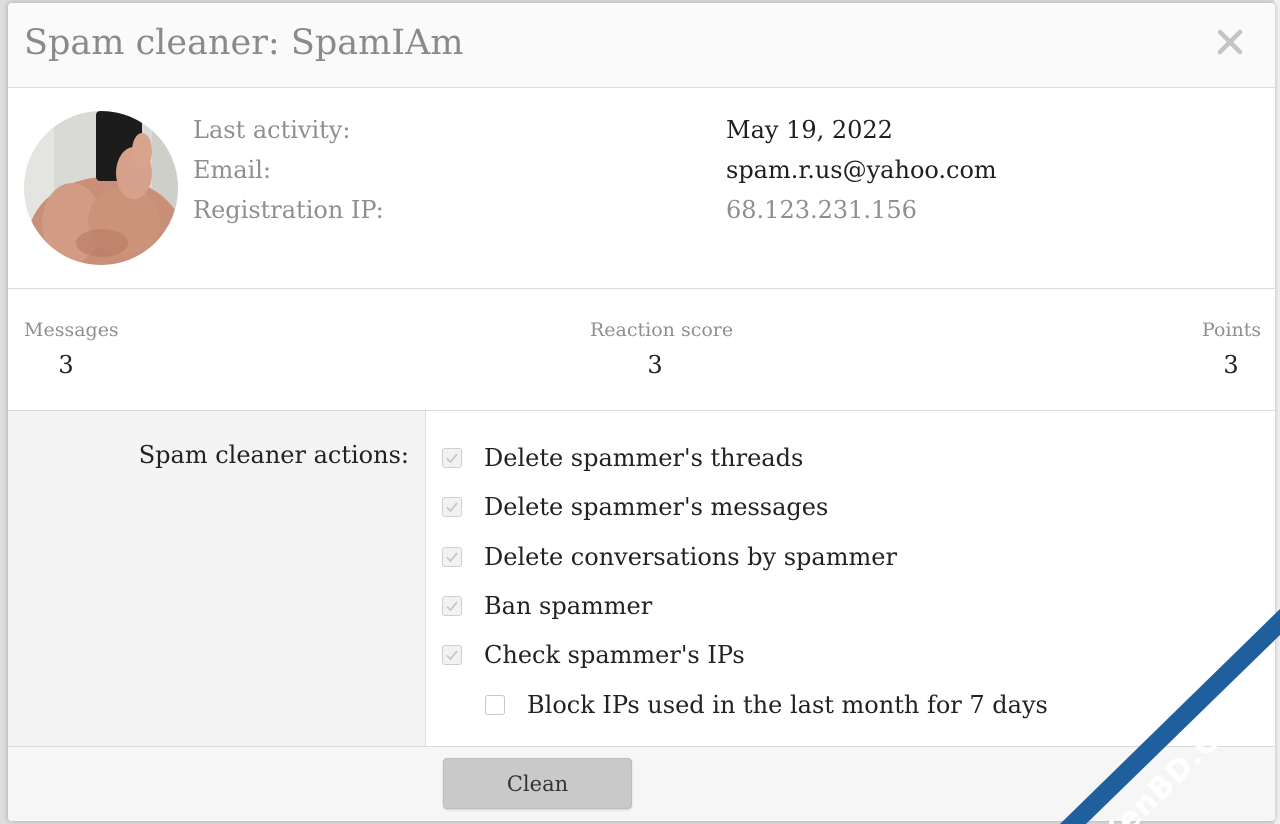 The height and width of the screenshot is (824, 1280). What do you see at coordinates (274, 455) in the screenshot?
I see `actions-title: Spam cleaner actions:` at bounding box center [274, 455].